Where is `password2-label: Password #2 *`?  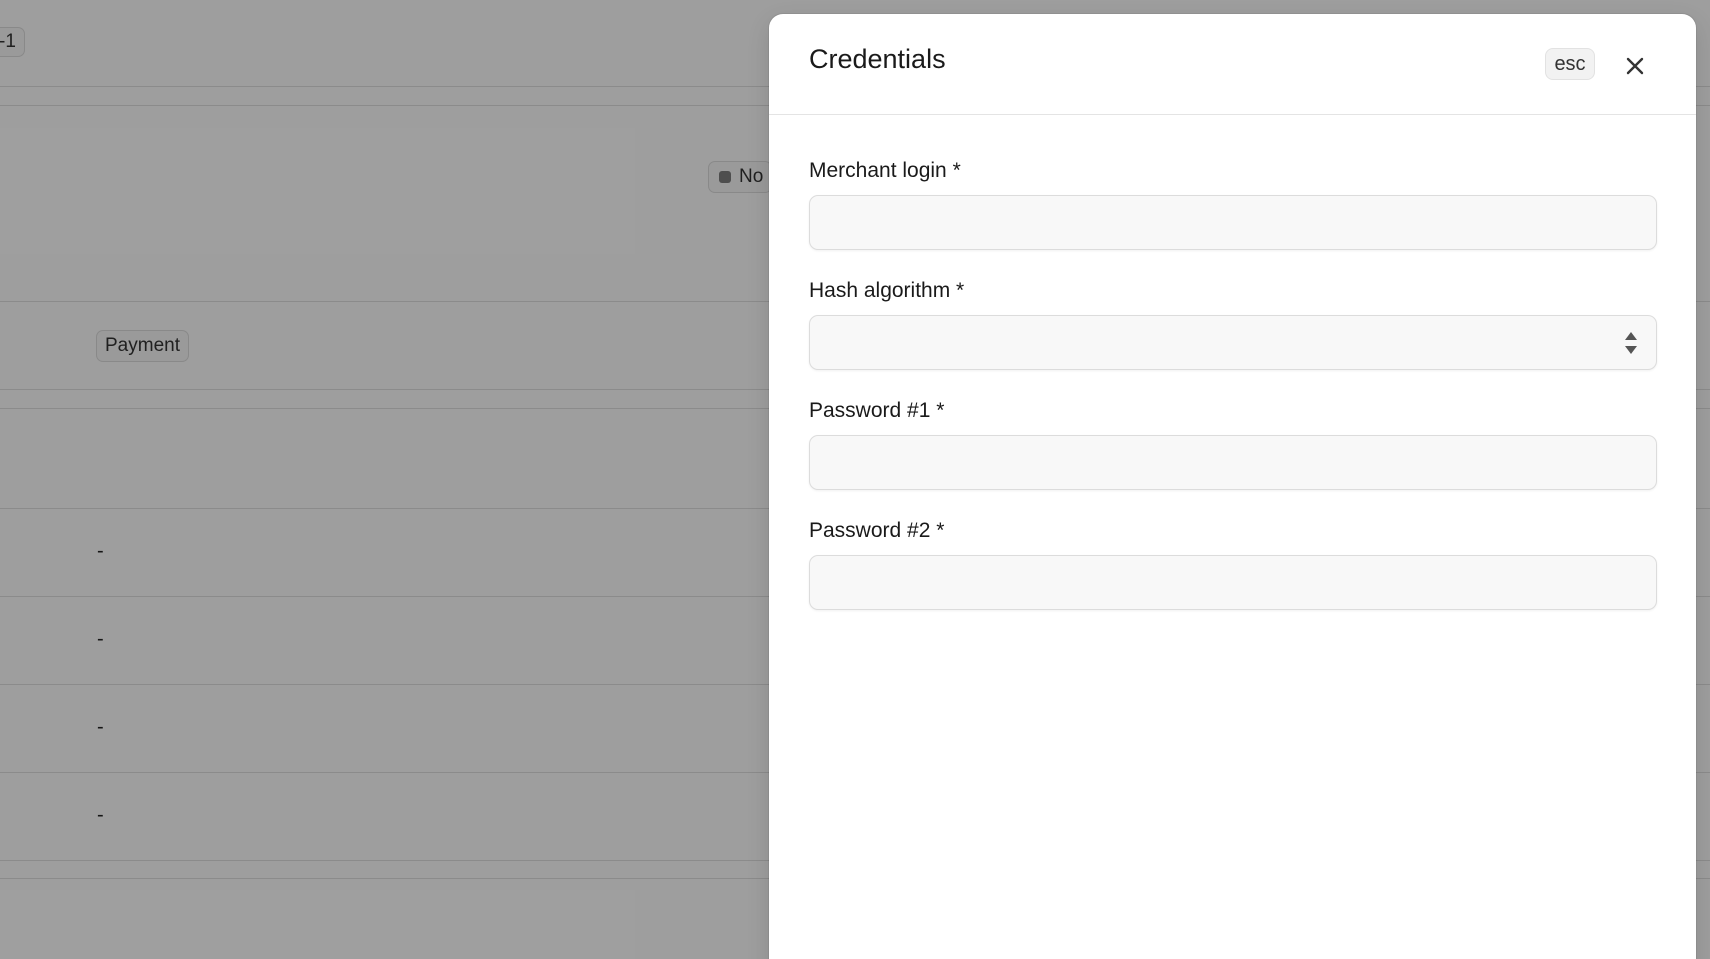 password2-label: Password #2 * is located at coordinates (877, 530).